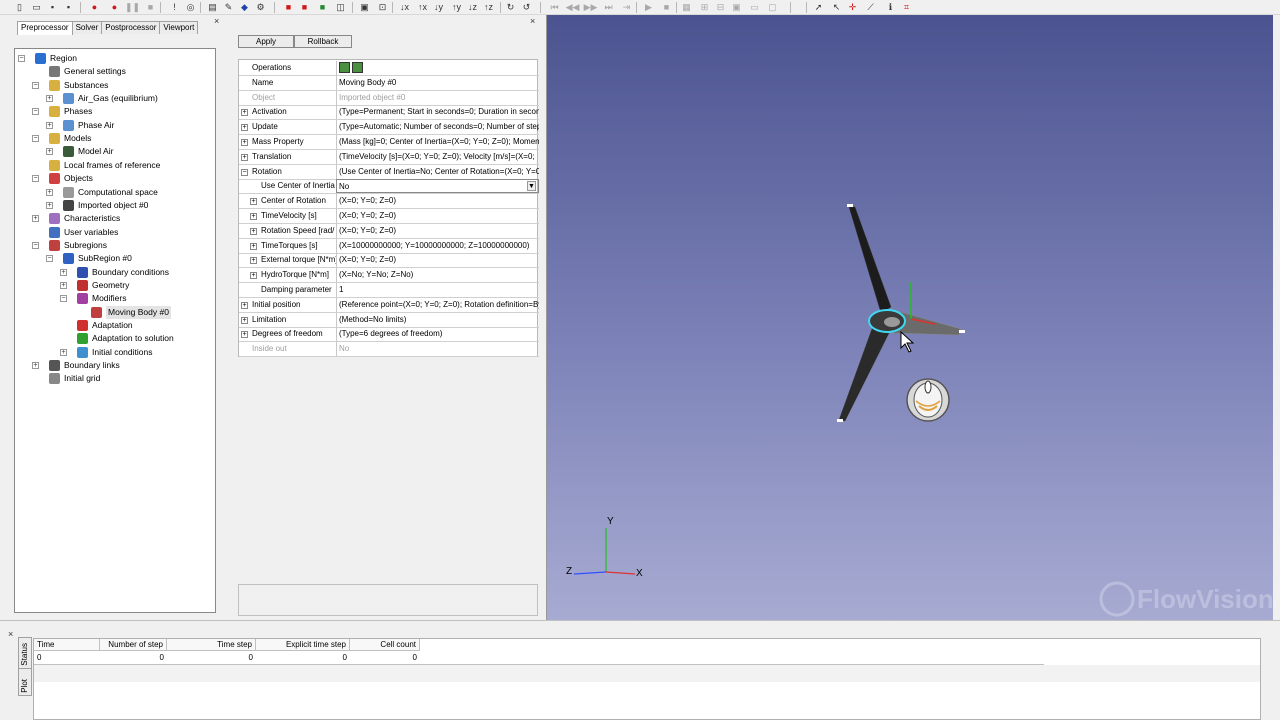 The height and width of the screenshot is (720, 1280). What do you see at coordinates (115, 232) in the screenshot?
I see `tree-item: User variables` at bounding box center [115, 232].